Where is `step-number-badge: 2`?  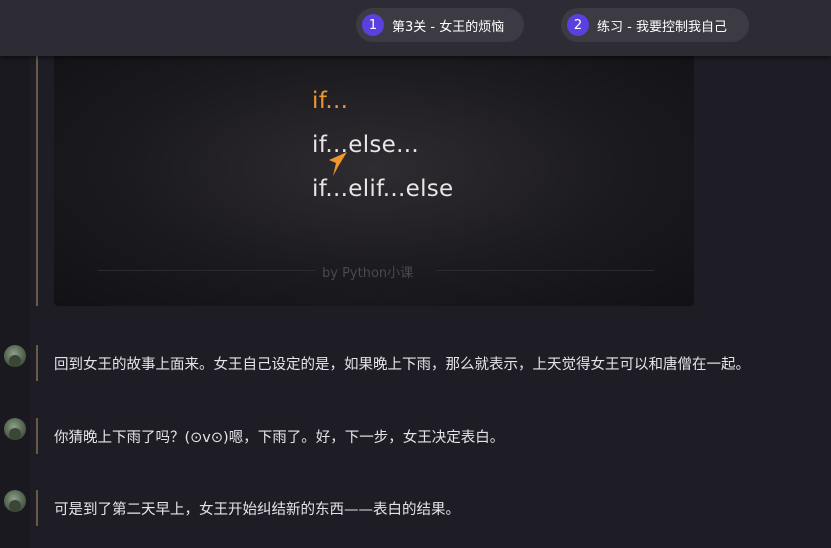 step-number-badge: 2 is located at coordinates (578, 25).